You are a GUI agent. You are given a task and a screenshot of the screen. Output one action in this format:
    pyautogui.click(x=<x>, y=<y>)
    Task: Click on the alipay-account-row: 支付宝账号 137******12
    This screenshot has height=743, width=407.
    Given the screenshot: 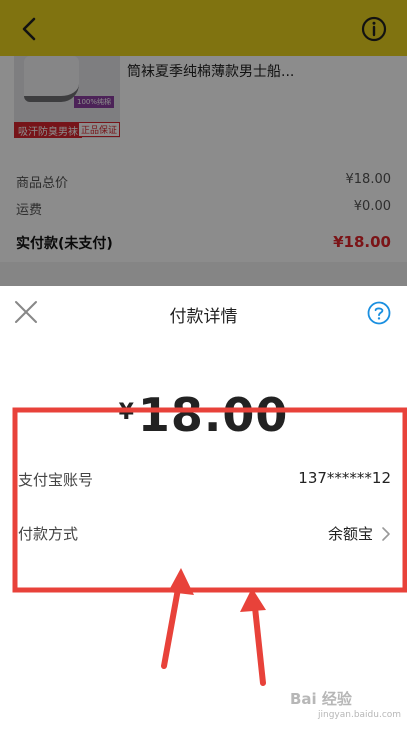 What is the action you would take?
    pyautogui.click(x=204, y=479)
    